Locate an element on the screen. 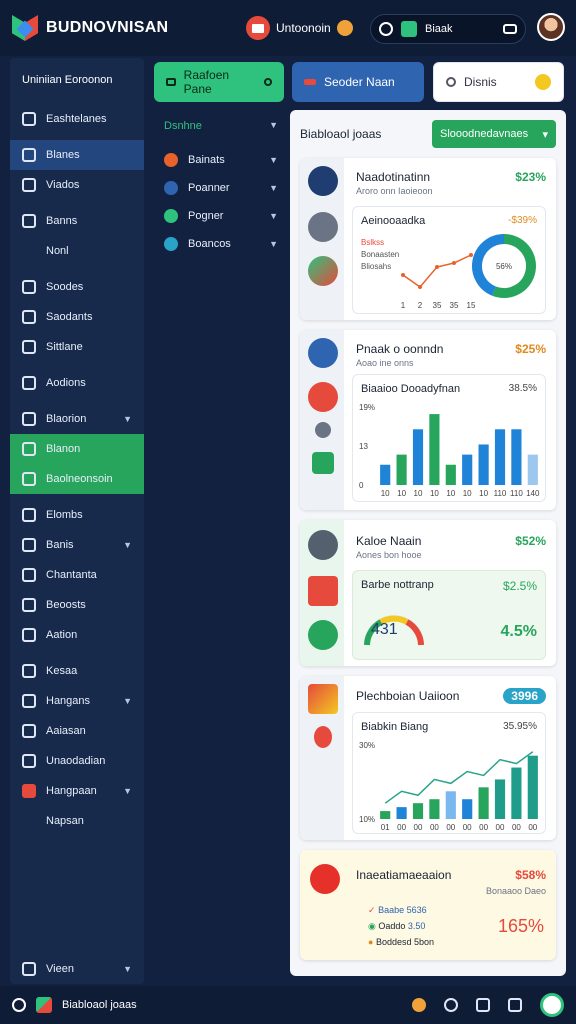 The image size is (576, 1024). sidebar-item: Blanon is located at coordinates (77, 449).